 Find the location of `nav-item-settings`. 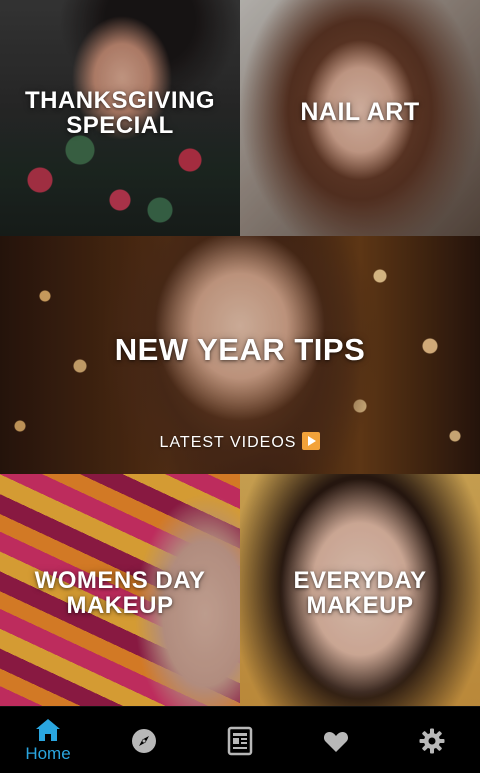

nav-item-settings is located at coordinates (432, 740).